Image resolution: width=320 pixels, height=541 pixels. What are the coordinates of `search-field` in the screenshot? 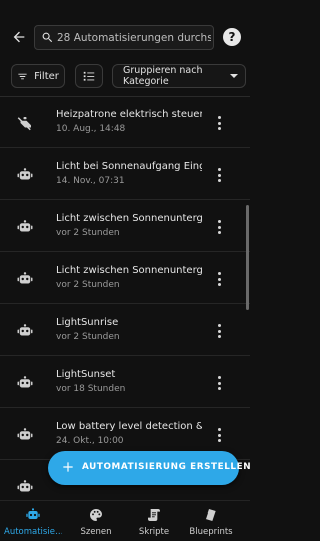 It's located at (124, 37).